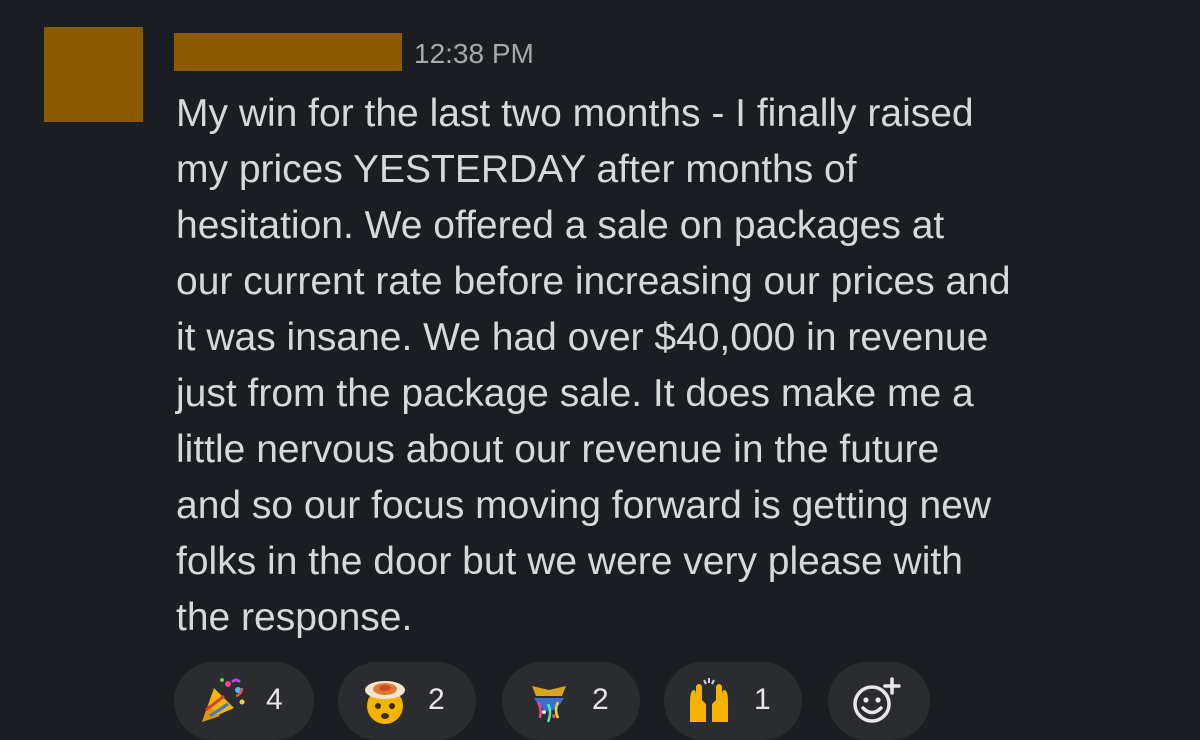 The image size is (1200, 740). Describe the element at coordinates (221, 701) in the screenshot. I see `party-popper-icon` at that location.